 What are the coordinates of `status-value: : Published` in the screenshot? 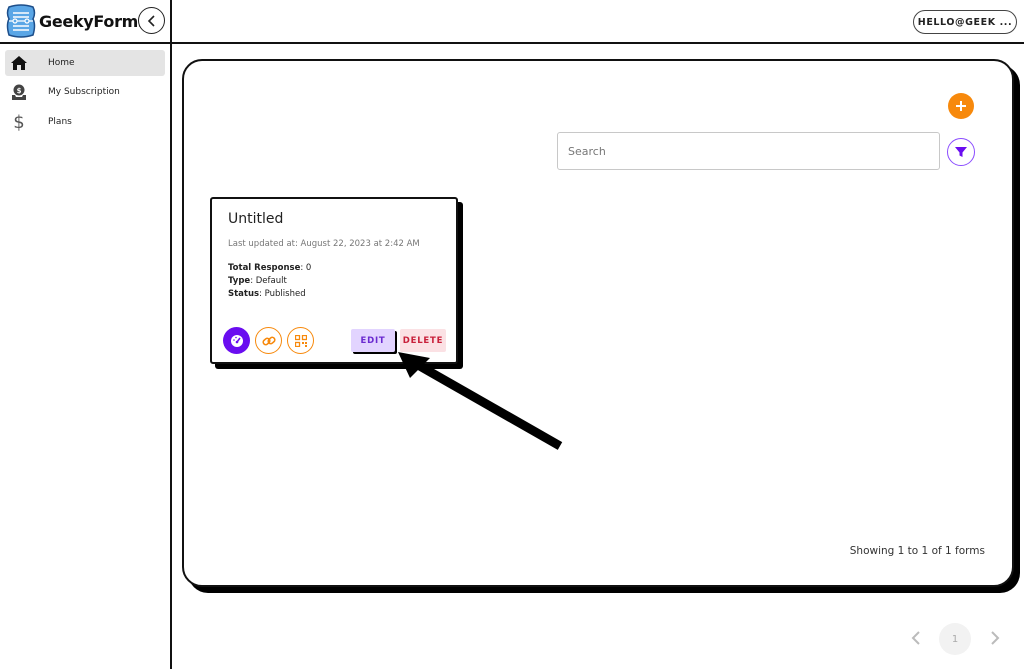 It's located at (282, 294).